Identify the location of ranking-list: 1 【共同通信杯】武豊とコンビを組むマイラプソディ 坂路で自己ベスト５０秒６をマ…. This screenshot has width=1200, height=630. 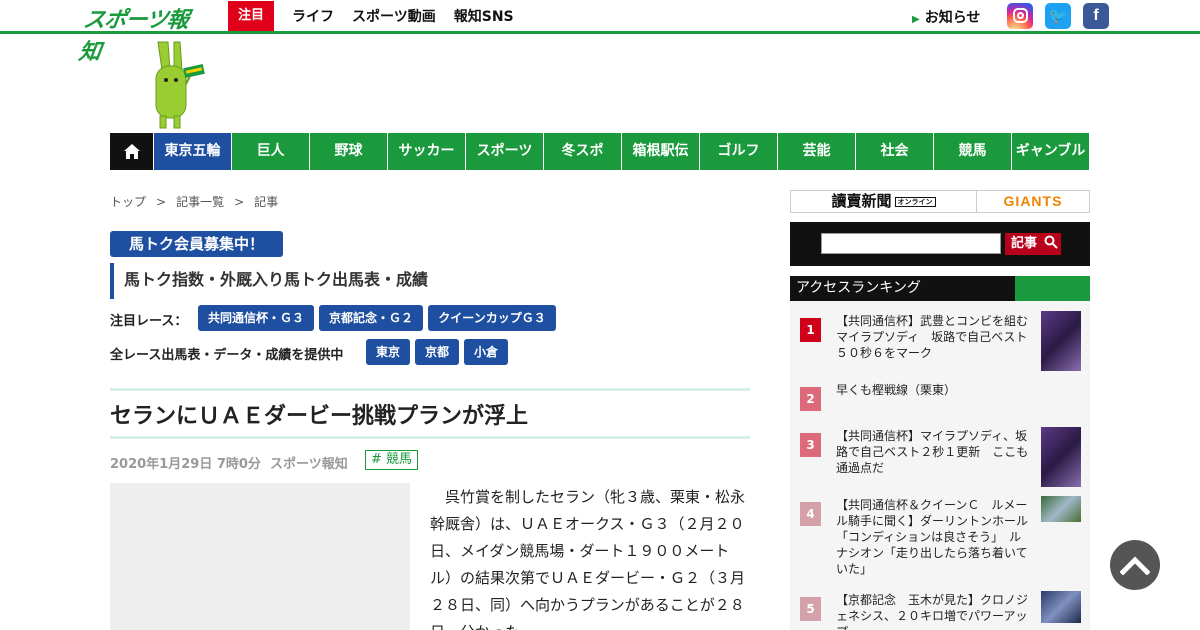
(940, 465).